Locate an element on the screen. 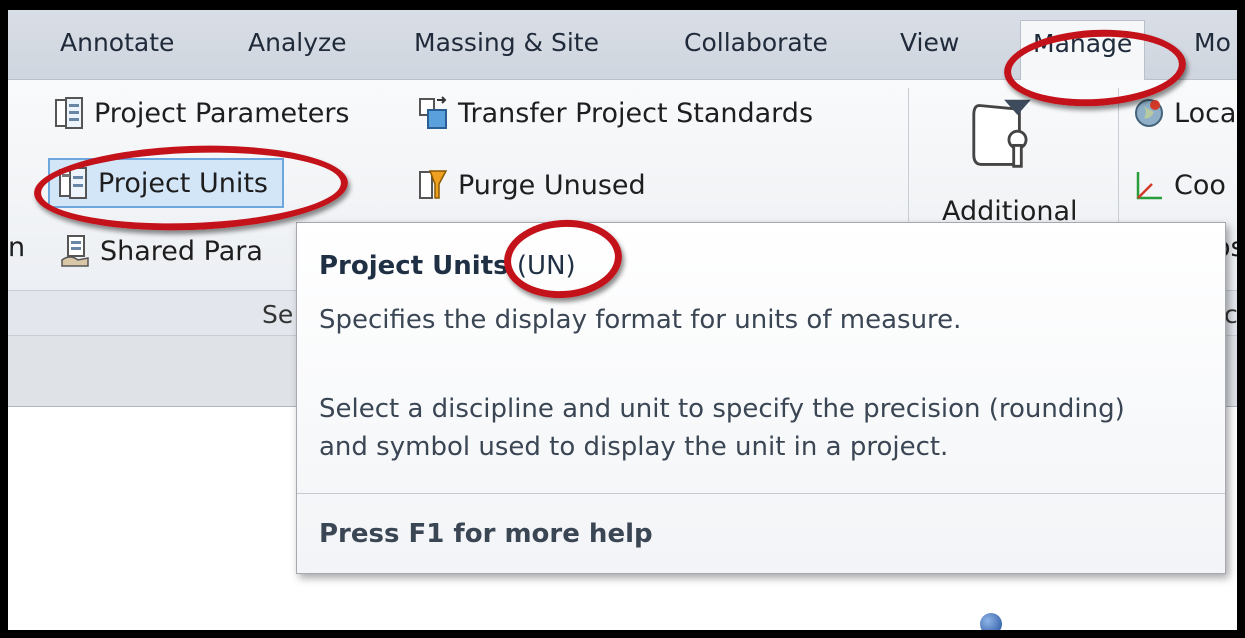 The height and width of the screenshot is (638, 1245). coordinates-axes-icon is located at coordinates (1149, 186).